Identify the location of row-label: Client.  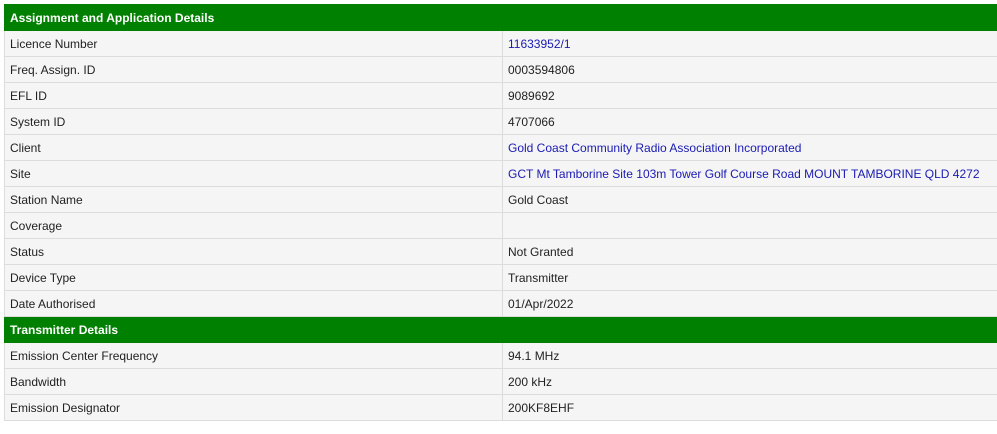
(253, 147).